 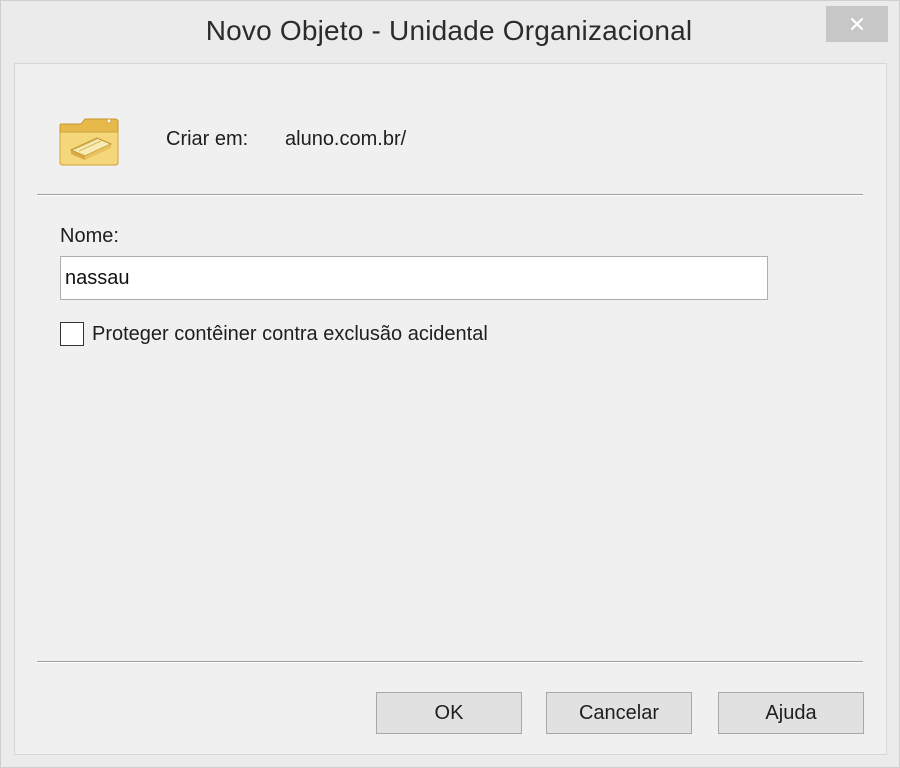 I want to click on title-bar: Novo Objeto - Unidade Organizacional, so click(x=450, y=32).